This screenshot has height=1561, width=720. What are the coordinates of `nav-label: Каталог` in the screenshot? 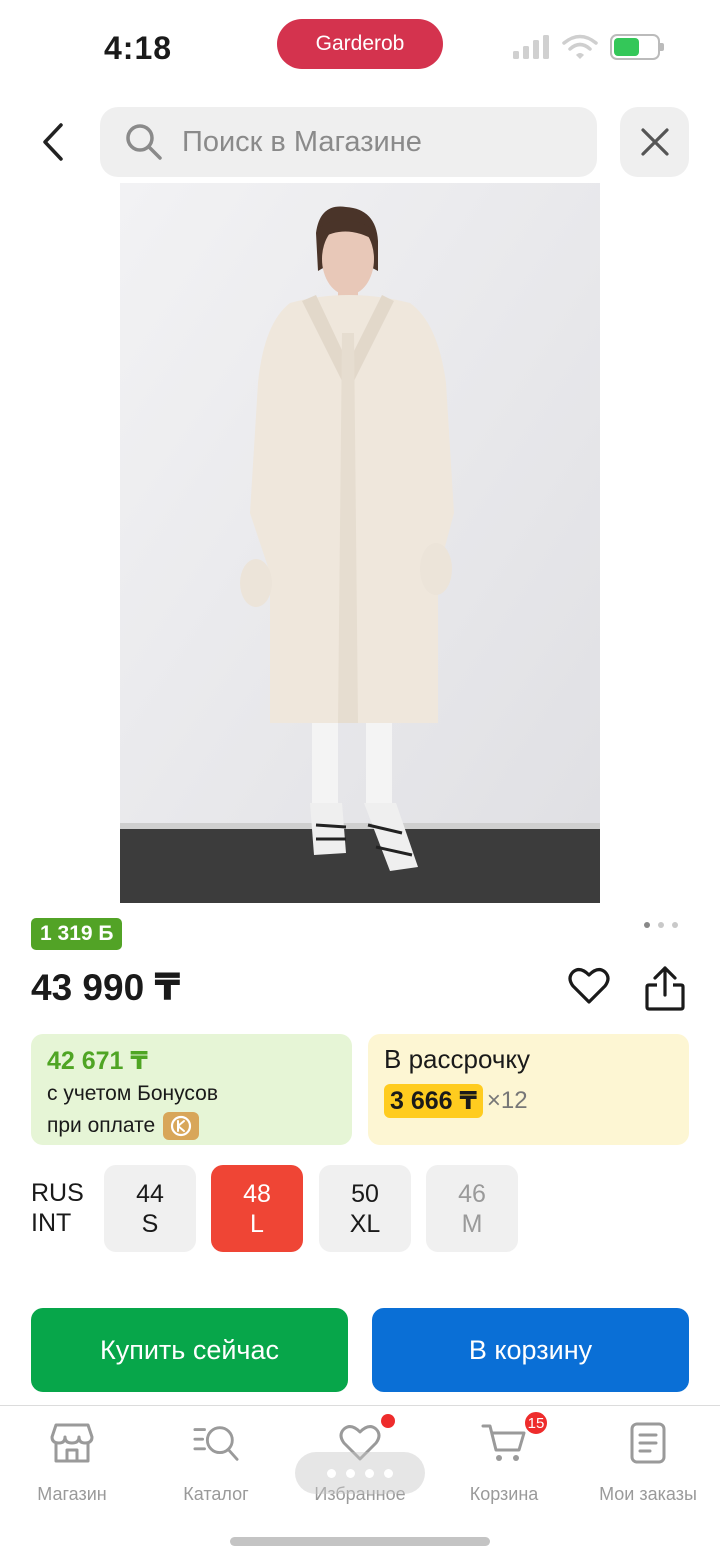 It's located at (216, 1494).